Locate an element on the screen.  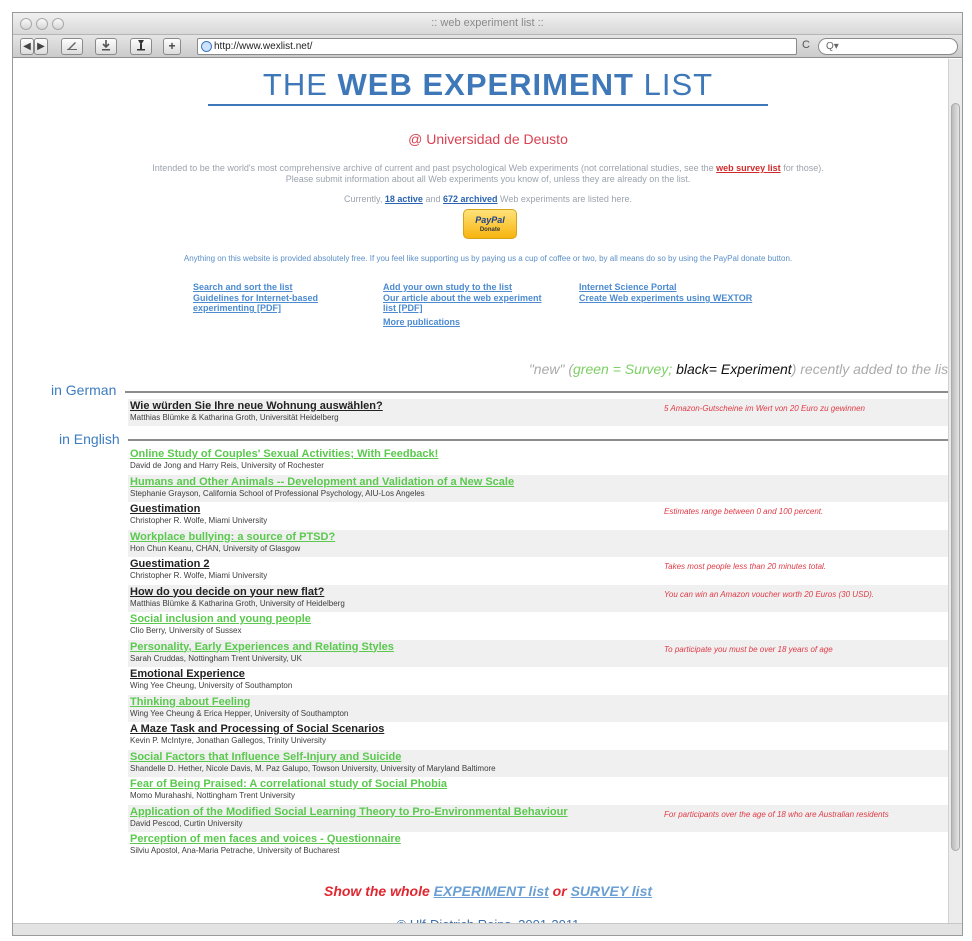
guidelines-link-line-1: Guidelines for Internet-based is located at coordinates (255, 298).